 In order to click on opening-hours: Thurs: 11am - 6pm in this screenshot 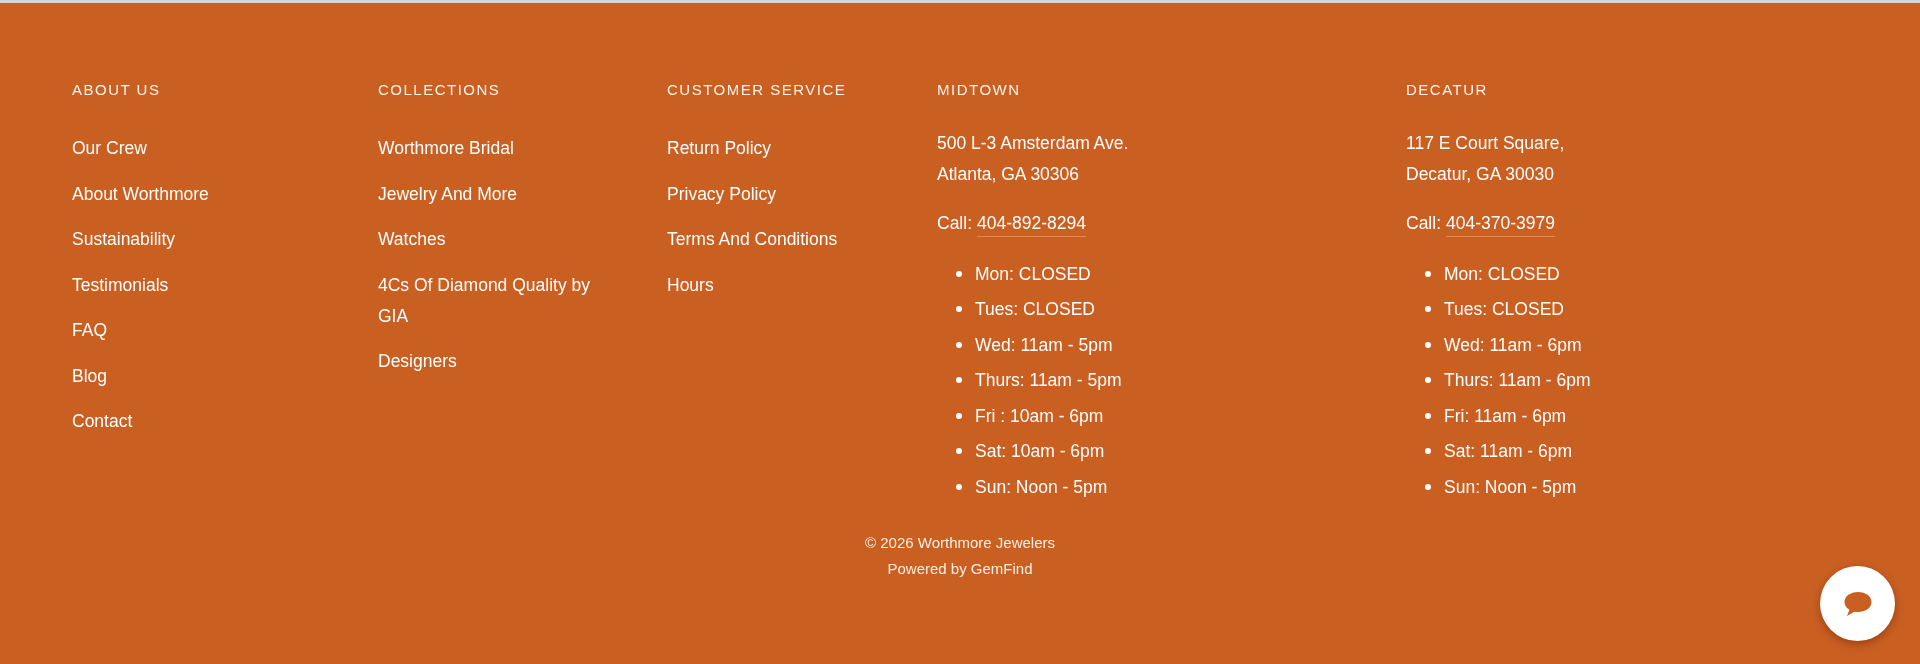, I will do `click(1517, 381)`.